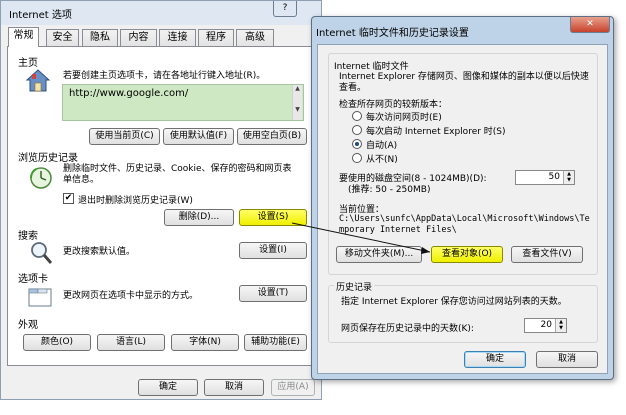  I want to click on tabs-description: 更改网页在选项卡中显示的方式。, so click(131, 296).